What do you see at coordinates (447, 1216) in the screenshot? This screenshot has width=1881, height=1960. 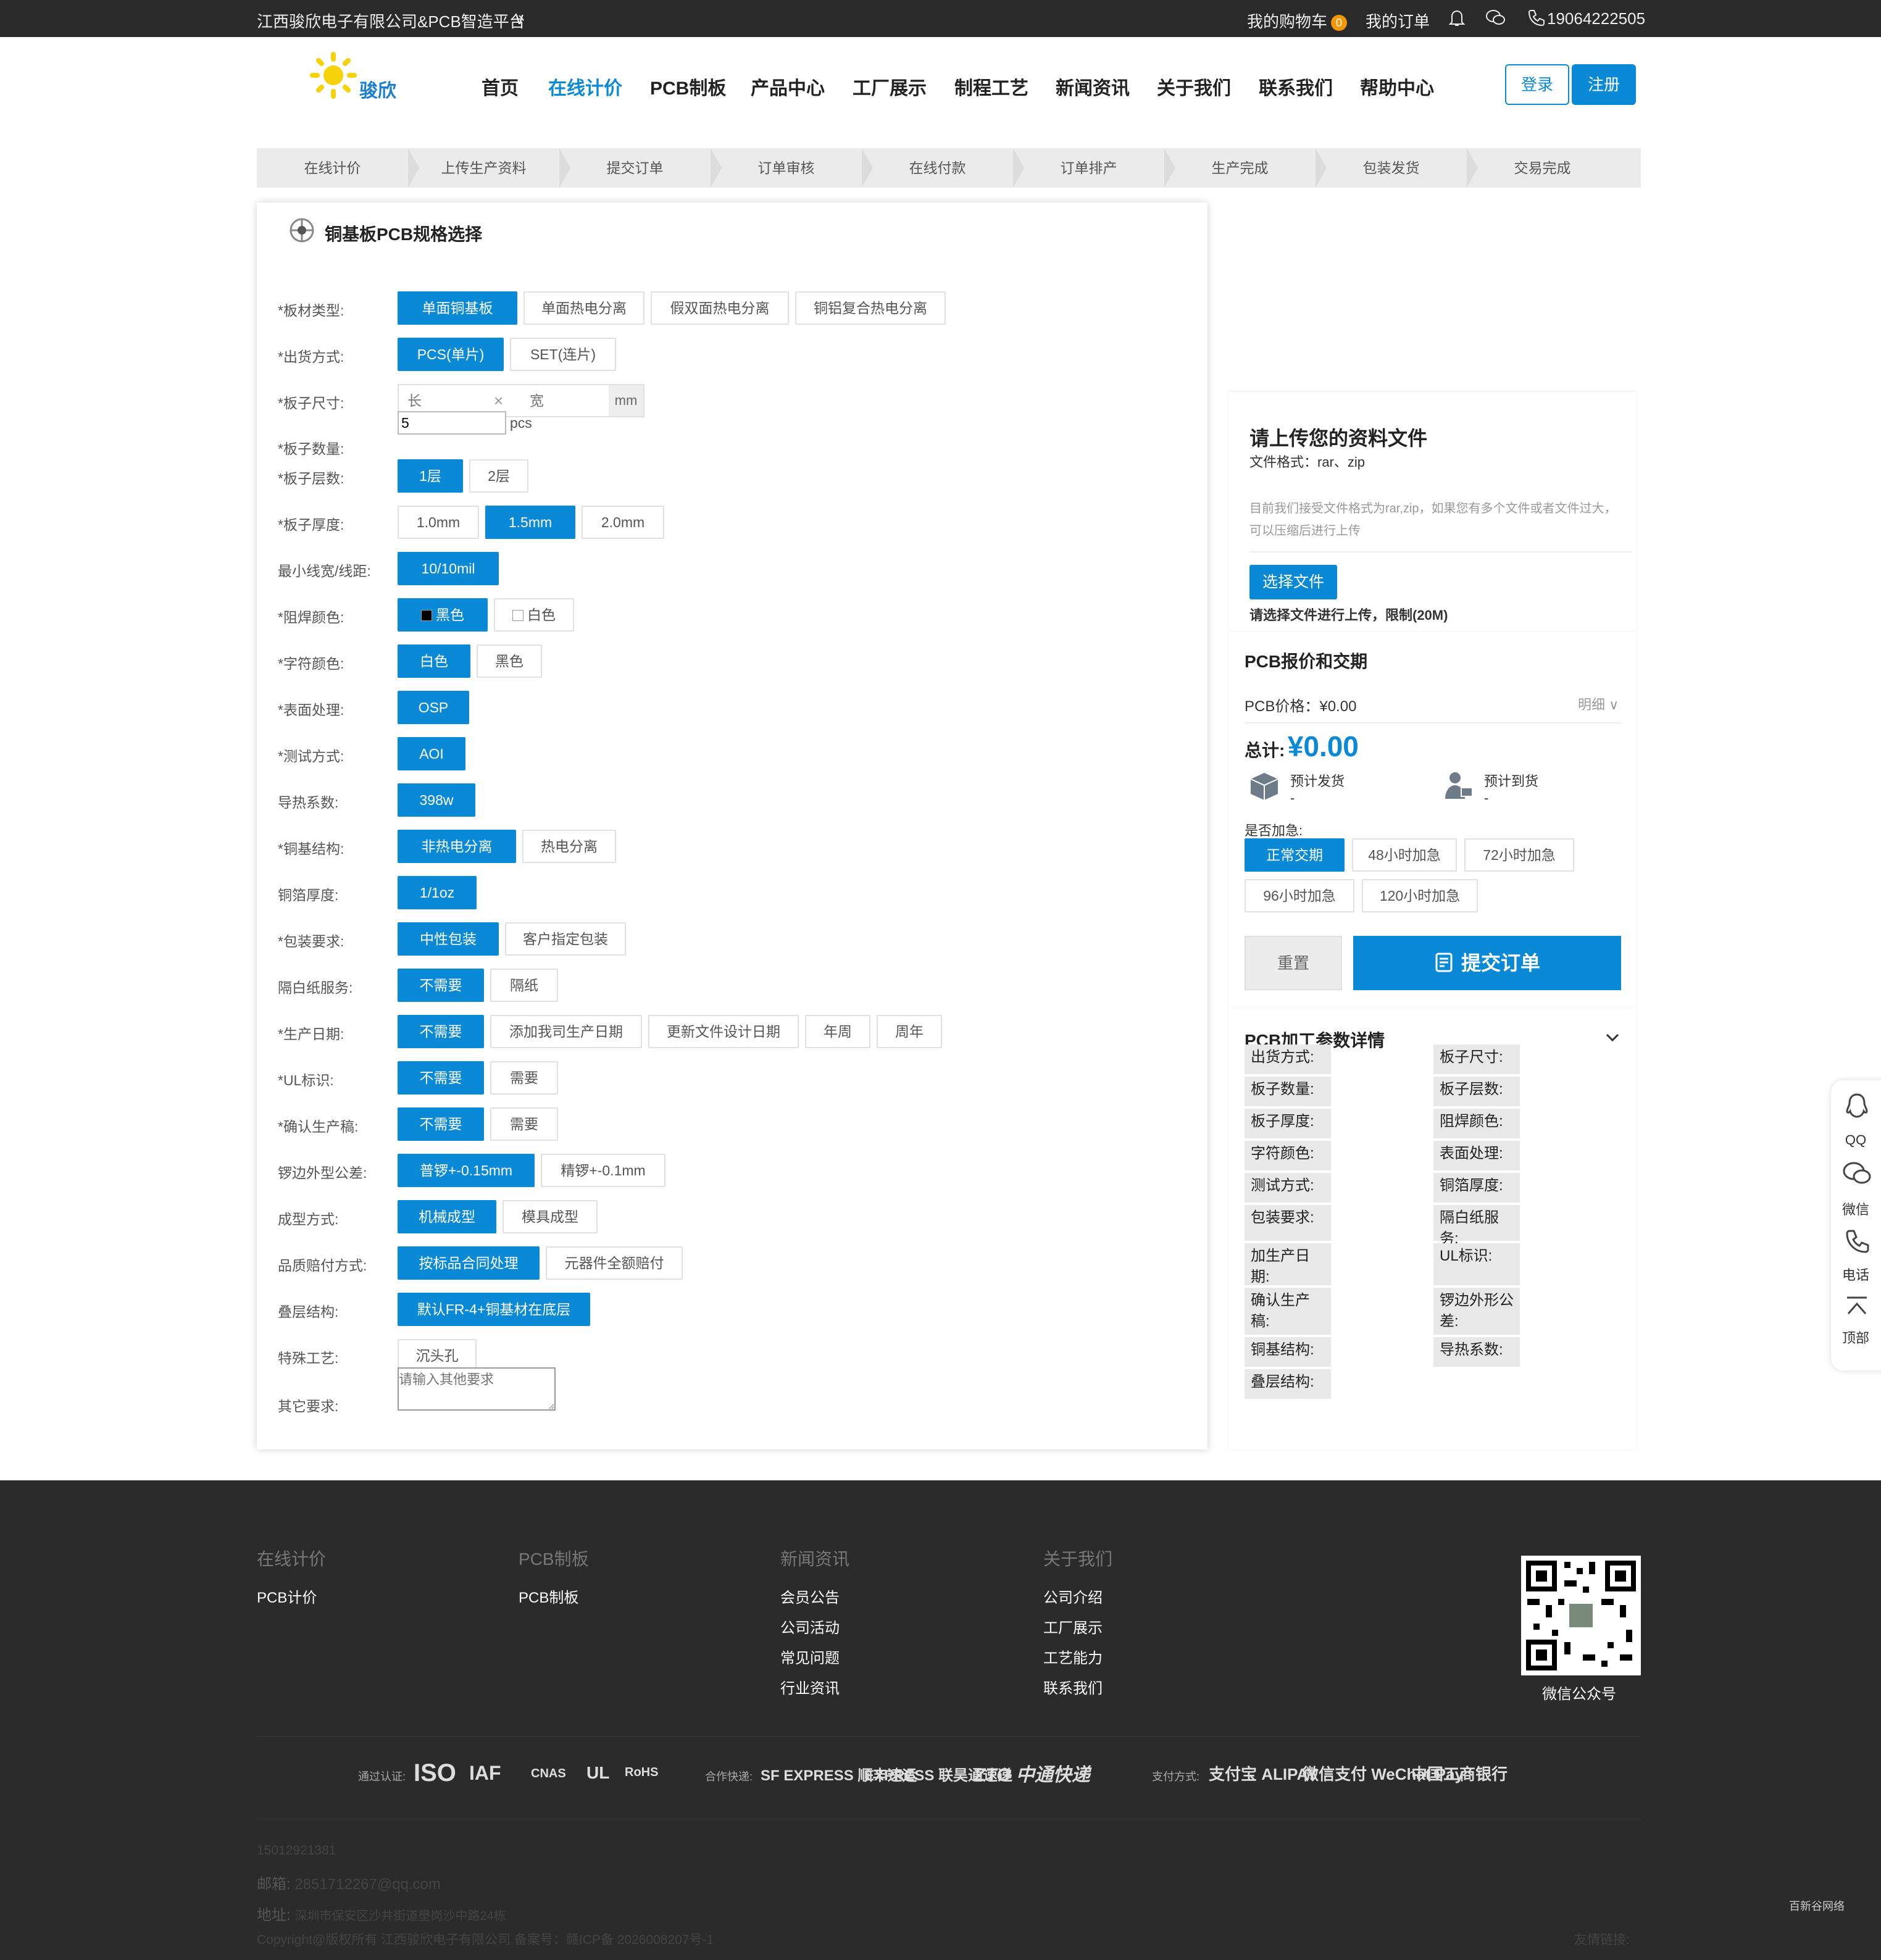 I see `option-button: 机械成型` at bounding box center [447, 1216].